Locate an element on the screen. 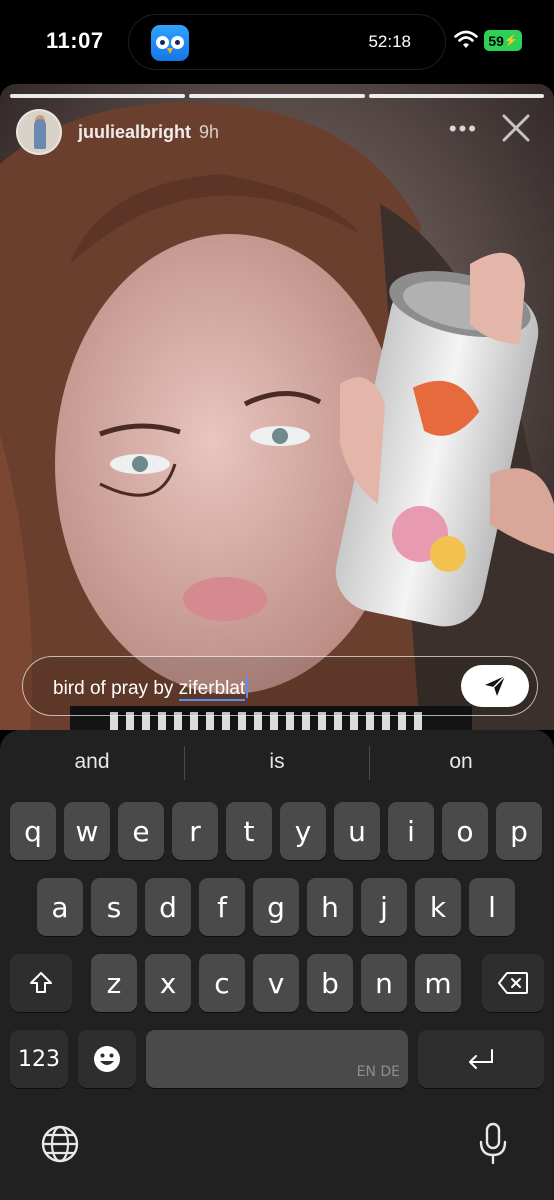 The width and height of the screenshot is (554, 1200). key-o: o is located at coordinates (465, 831).